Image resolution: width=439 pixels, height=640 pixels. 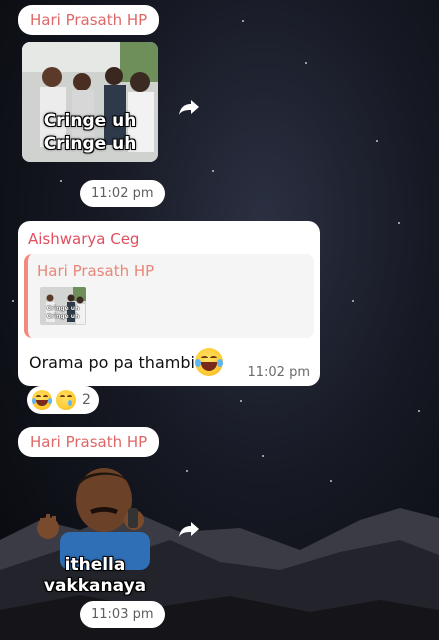 I want to click on thumbnail-caption-line-1: Cringe uh, so click(x=63, y=308).